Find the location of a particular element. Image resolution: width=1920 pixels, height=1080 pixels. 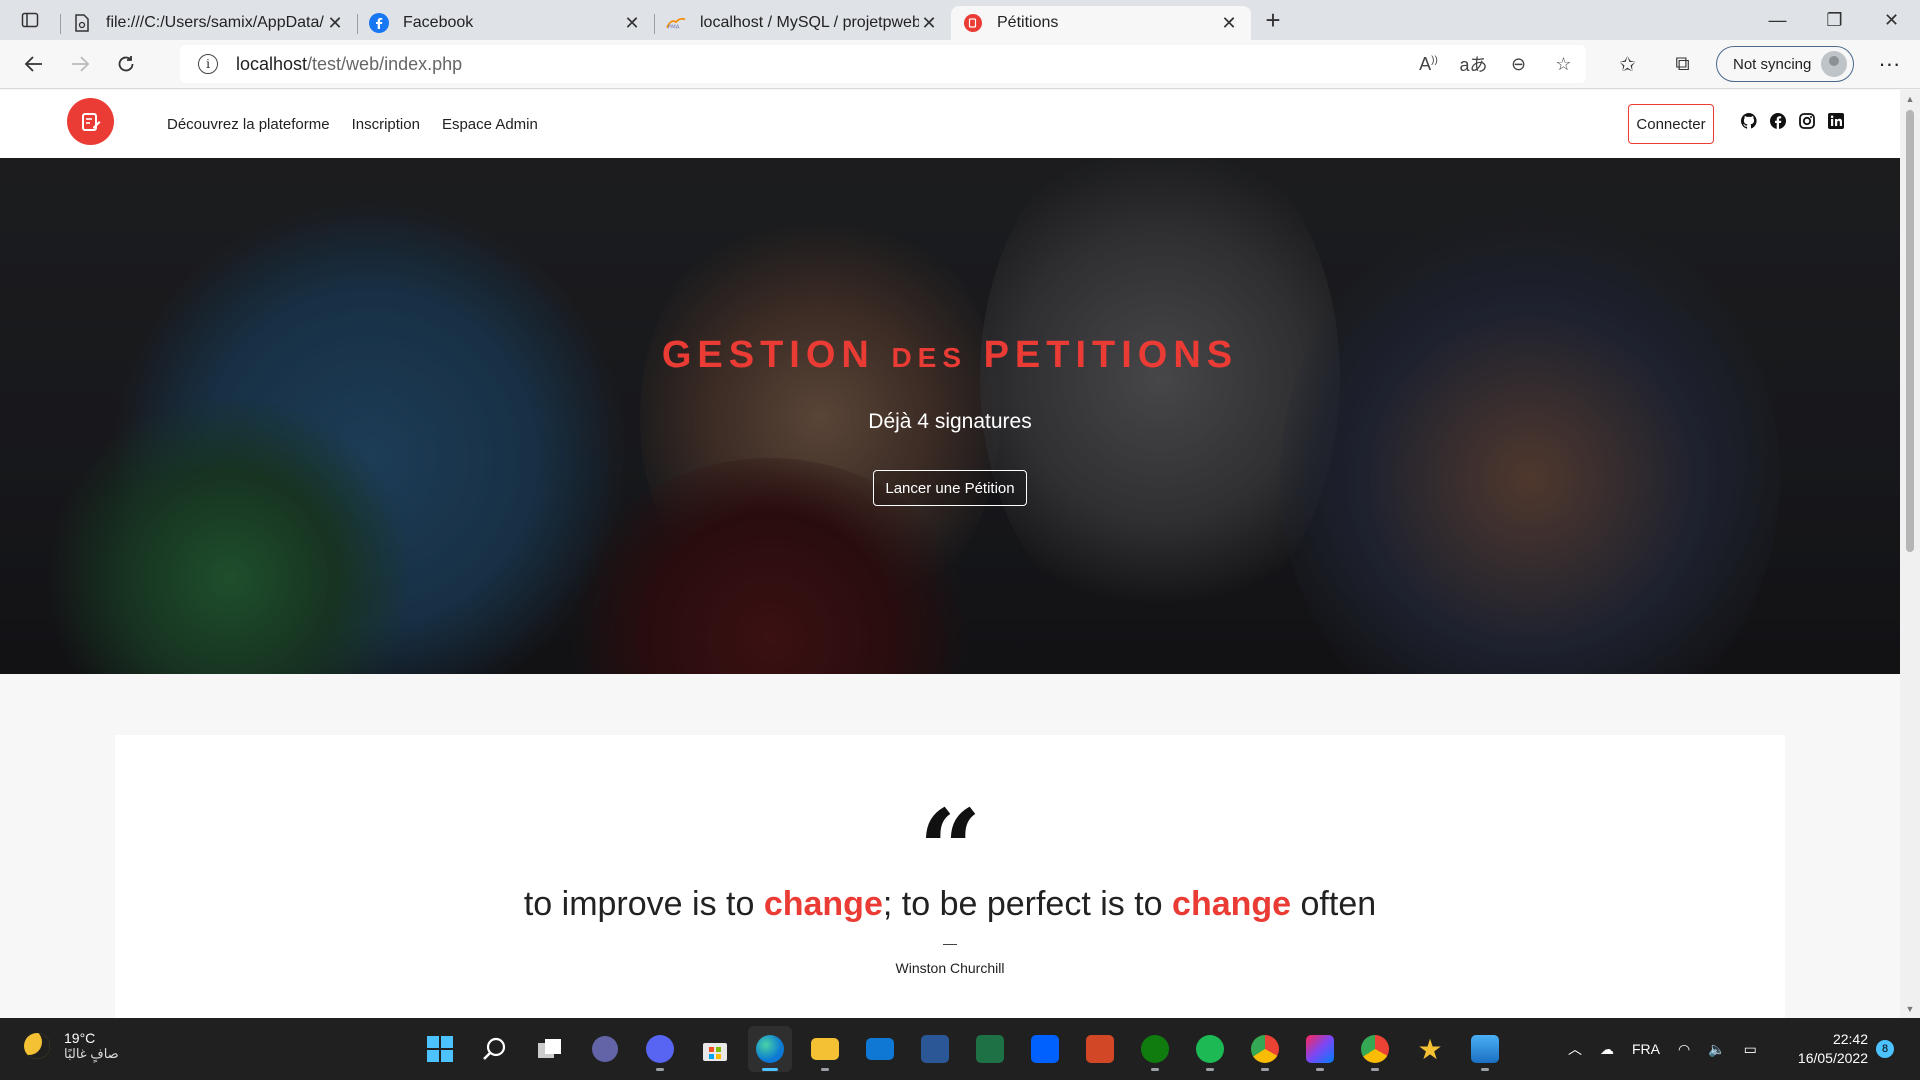

site-logo is located at coordinates (90, 121).